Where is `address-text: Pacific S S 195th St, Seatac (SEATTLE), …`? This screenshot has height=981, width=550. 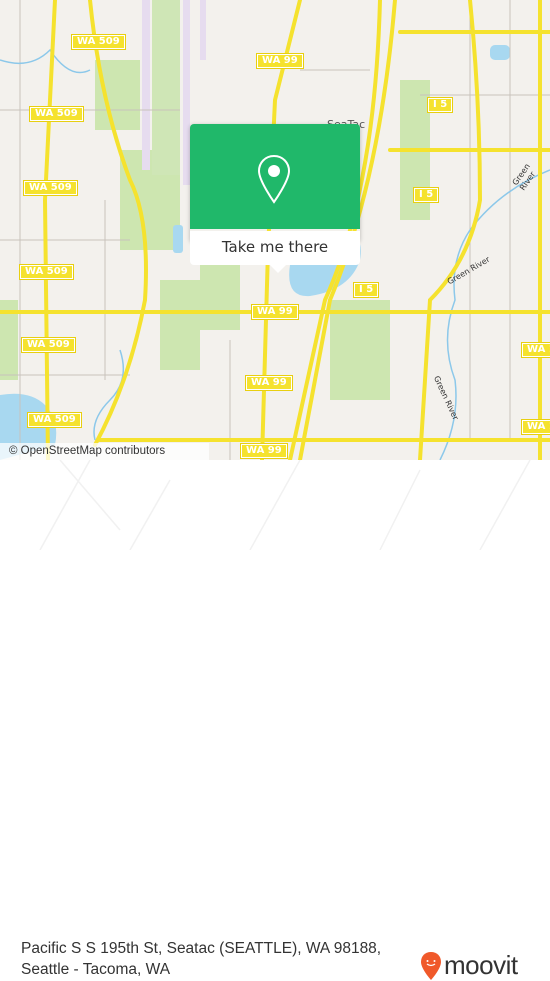 address-text: Pacific S S 195th St, Seatac (SEATTLE), … is located at coordinates (201, 959).